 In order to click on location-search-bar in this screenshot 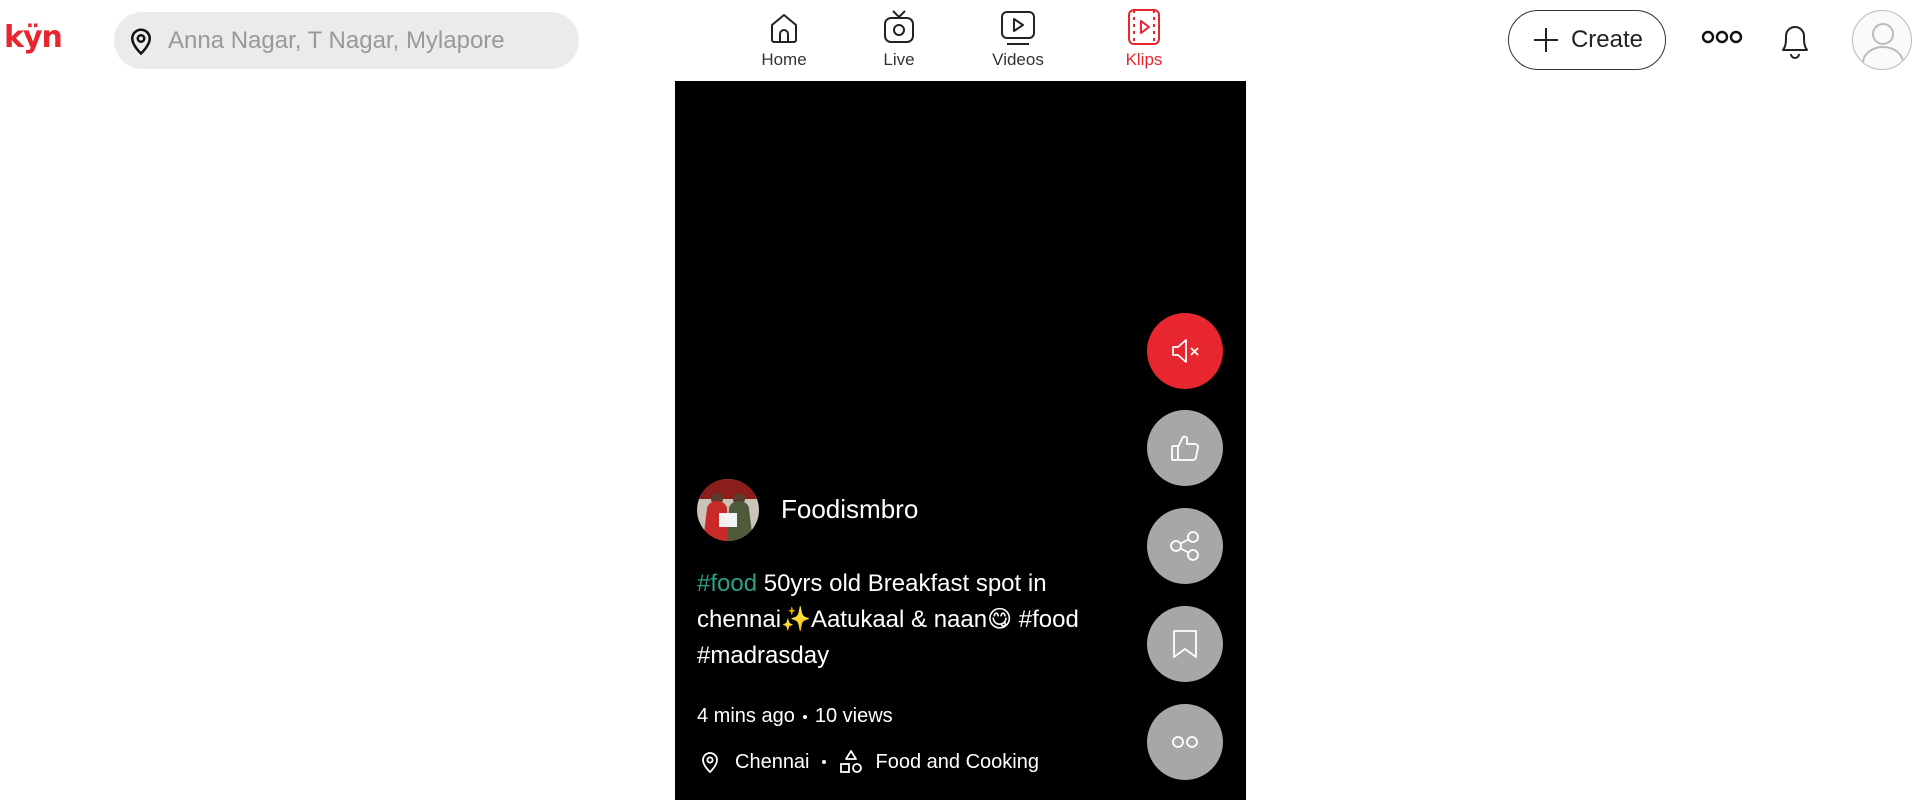, I will do `click(346, 40)`.